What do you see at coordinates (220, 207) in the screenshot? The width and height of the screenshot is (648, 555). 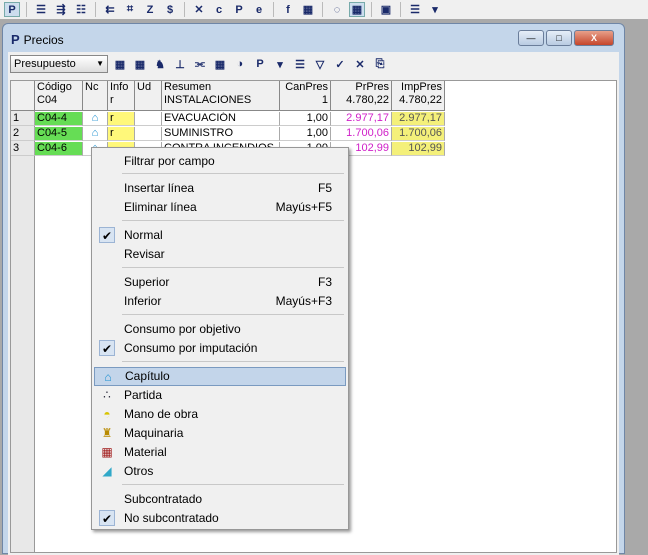 I see `menu-item-eliminar-linea: Eliminar línea Mayús+F5` at bounding box center [220, 207].